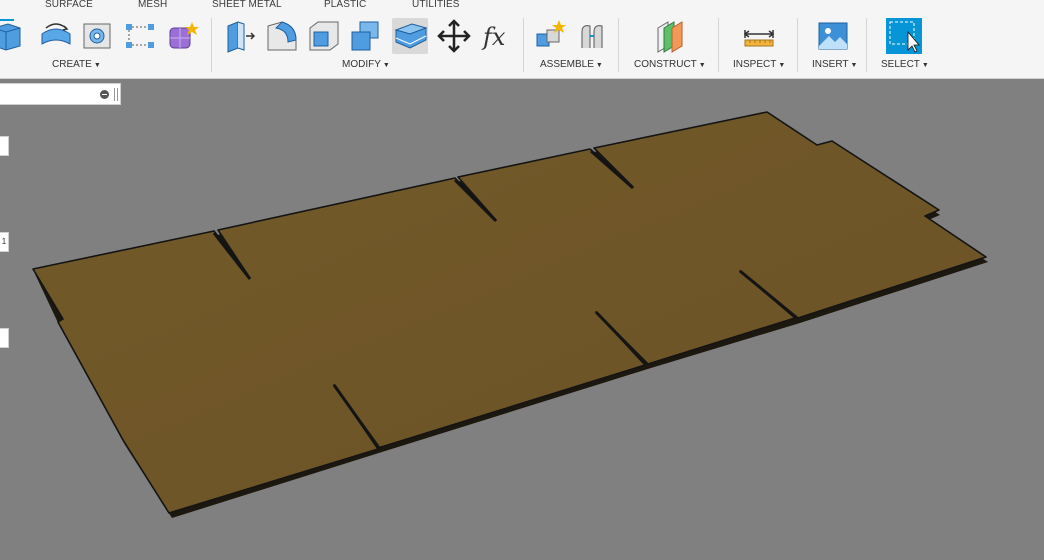  I want to click on inspect-menu: INSPECT ▼, so click(759, 64).